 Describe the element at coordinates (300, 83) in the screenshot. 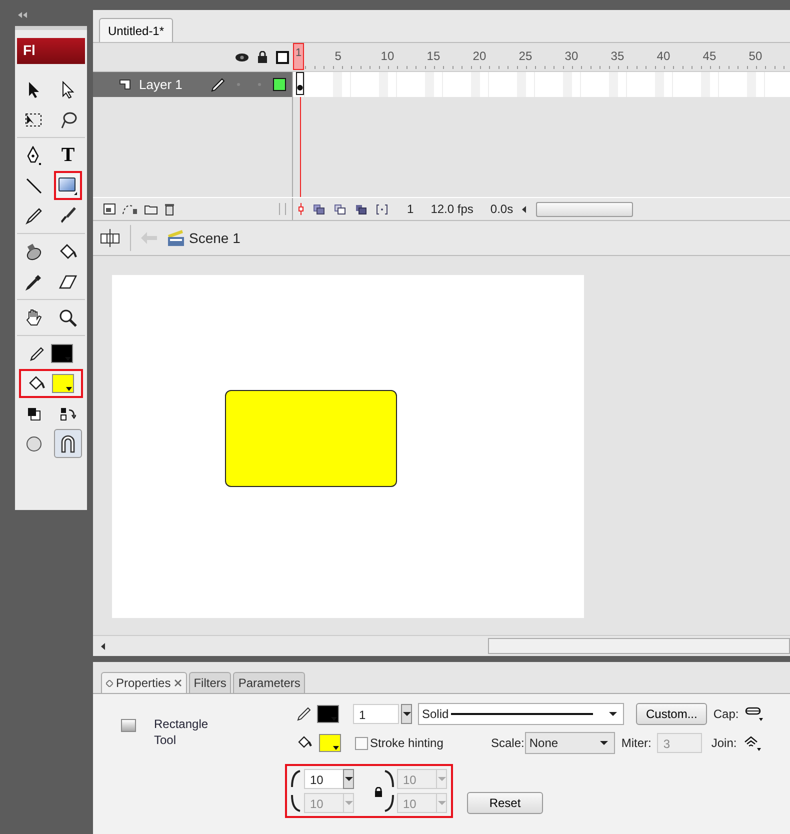

I see `keyframe-icon` at that location.